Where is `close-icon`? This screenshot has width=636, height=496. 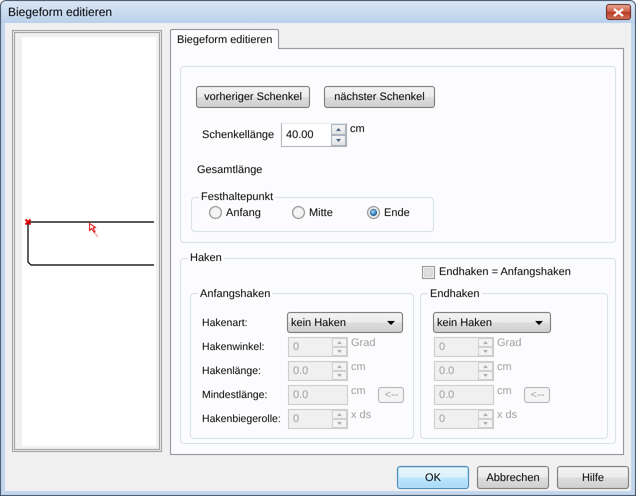 close-icon is located at coordinates (618, 12).